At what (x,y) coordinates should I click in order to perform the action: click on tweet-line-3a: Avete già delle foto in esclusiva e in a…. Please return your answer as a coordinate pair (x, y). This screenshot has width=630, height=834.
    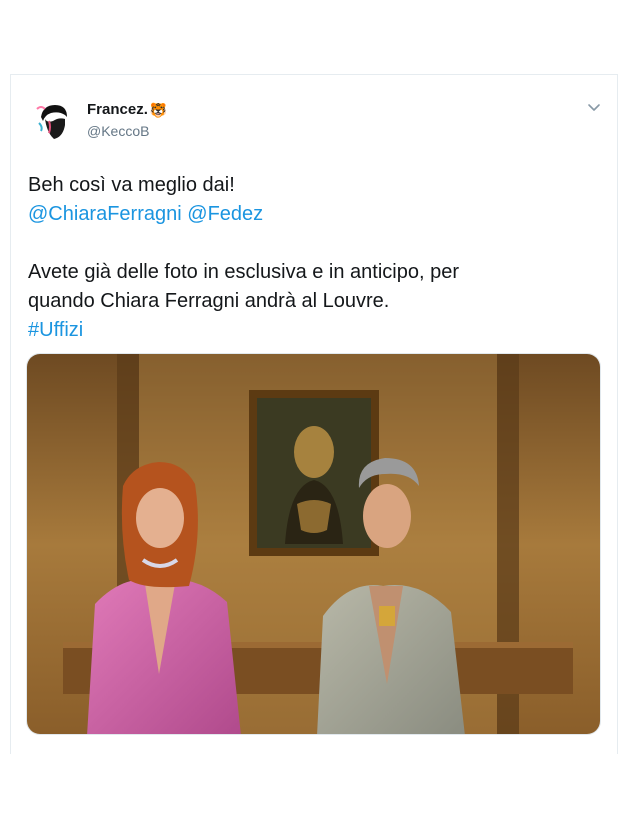
    Looking at the image, I should click on (244, 272).